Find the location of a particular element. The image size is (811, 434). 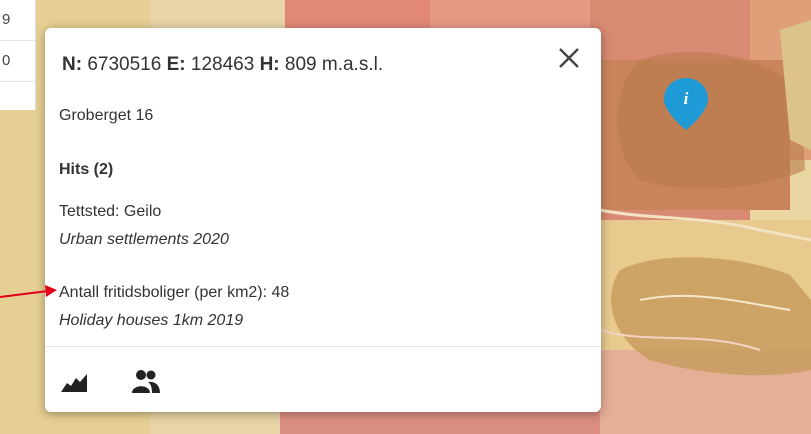

close-icon is located at coordinates (569, 58).